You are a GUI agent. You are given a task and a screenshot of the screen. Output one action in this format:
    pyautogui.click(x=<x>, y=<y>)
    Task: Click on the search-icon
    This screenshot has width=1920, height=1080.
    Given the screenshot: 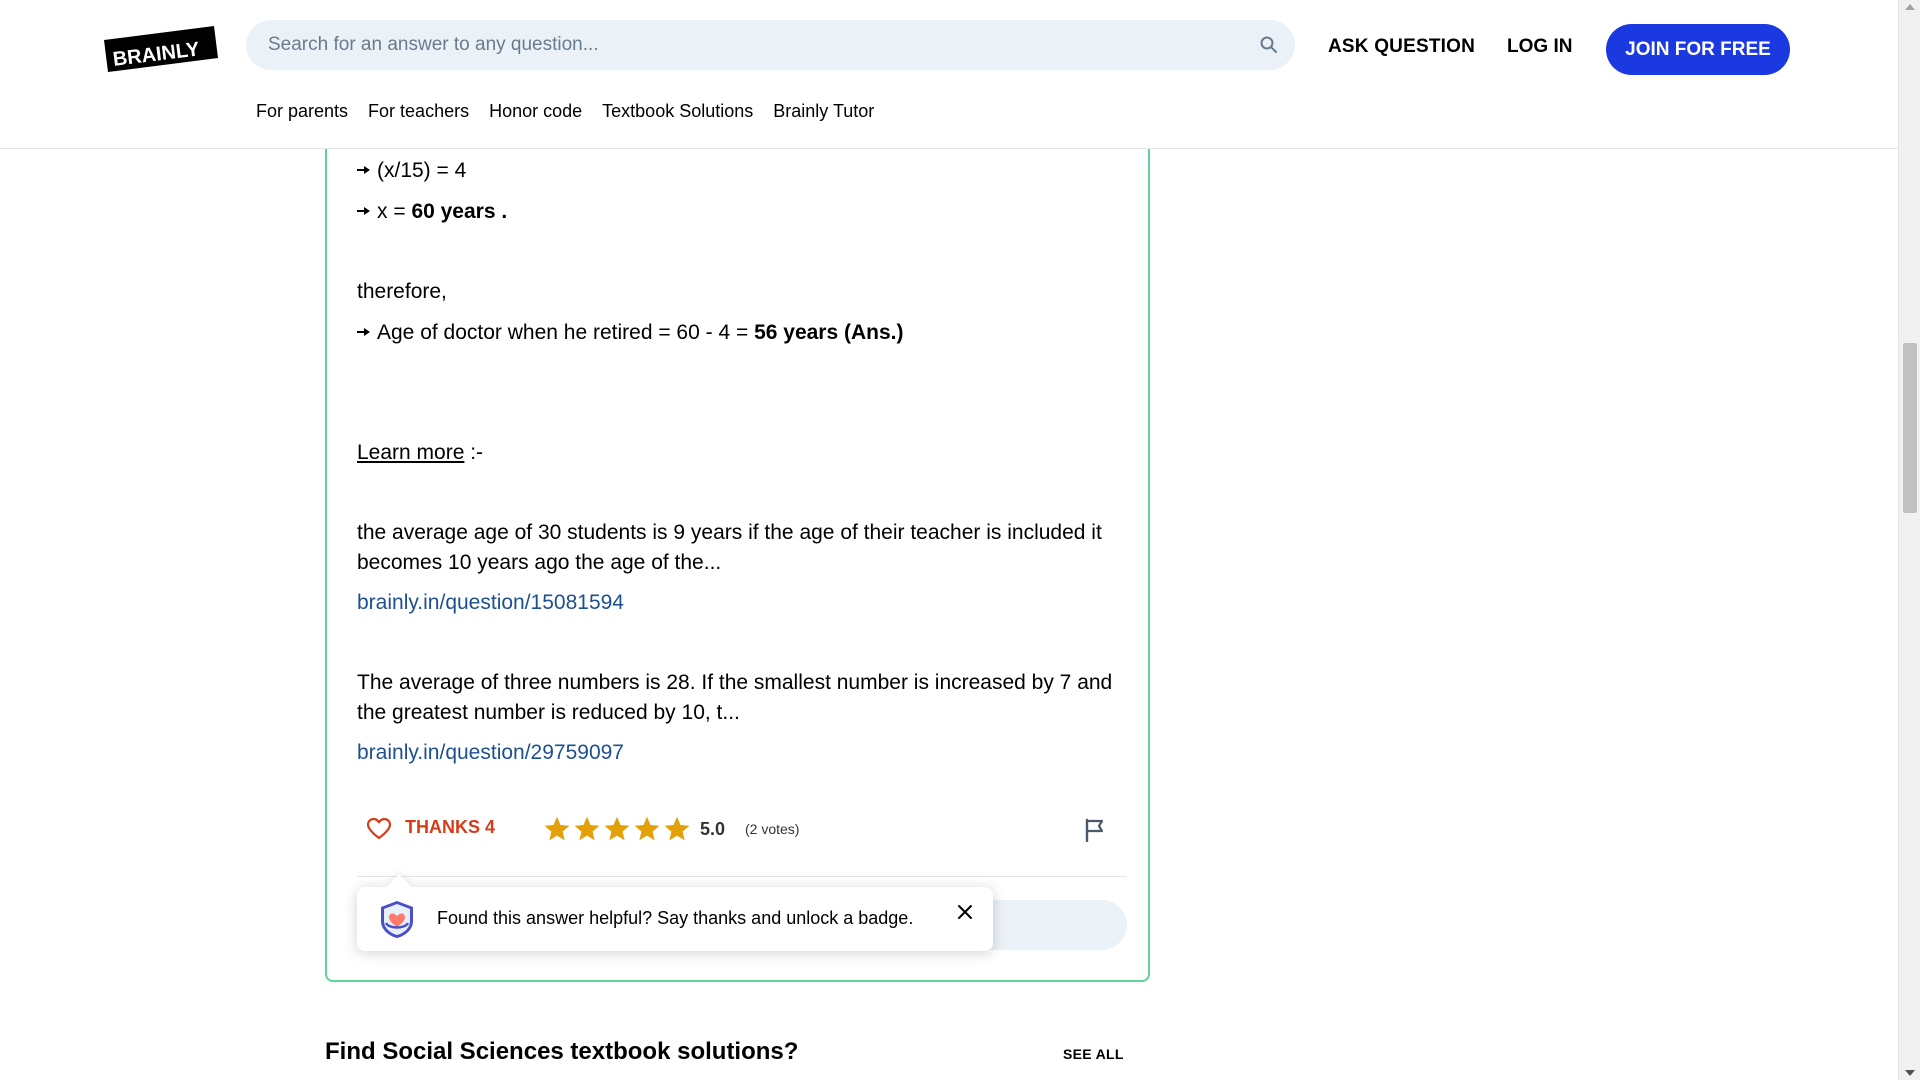 What is the action you would take?
    pyautogui.click(x=1269, y=45)
    